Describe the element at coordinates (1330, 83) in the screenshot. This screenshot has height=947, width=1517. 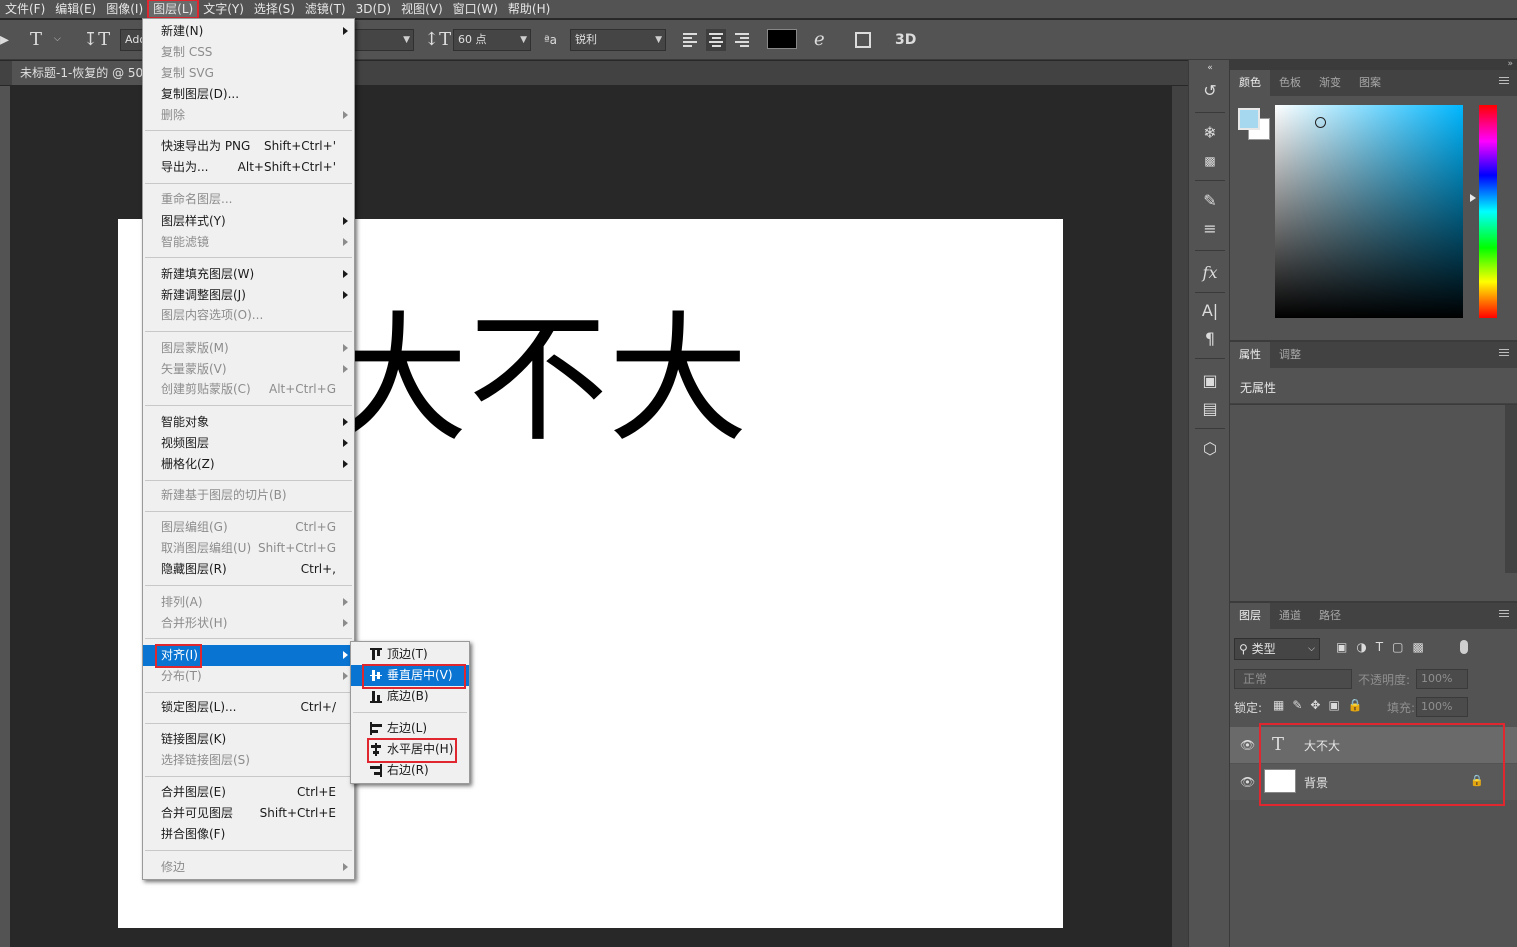
I see `tab-gradients: 渐变` at that location.